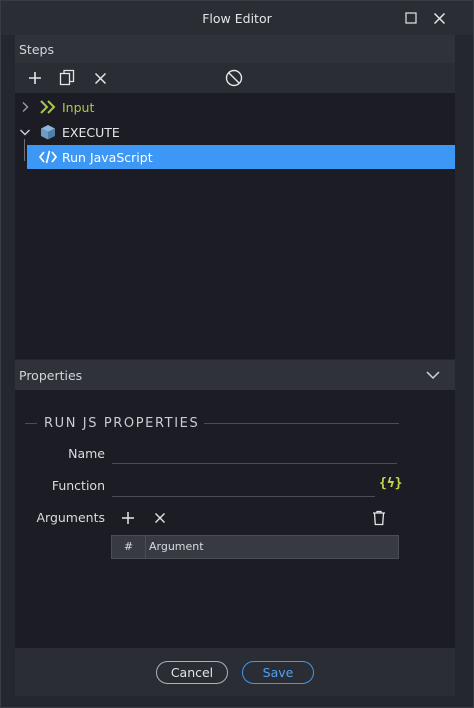 This screenshot has height=708, width=474. I want to click on name-input, so click(254, 463).